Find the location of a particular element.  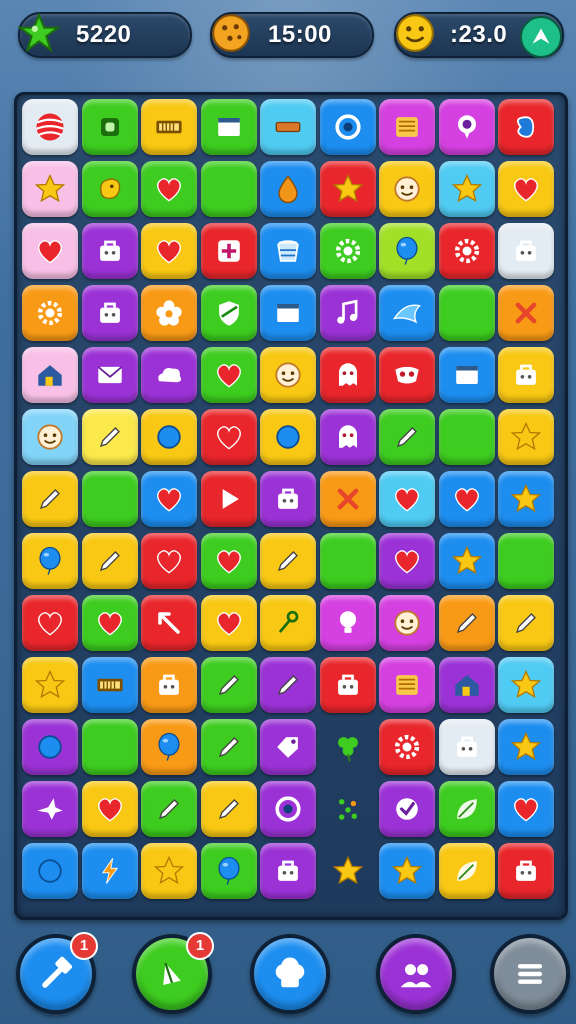

friends-button is located at coordinates (416, 974).